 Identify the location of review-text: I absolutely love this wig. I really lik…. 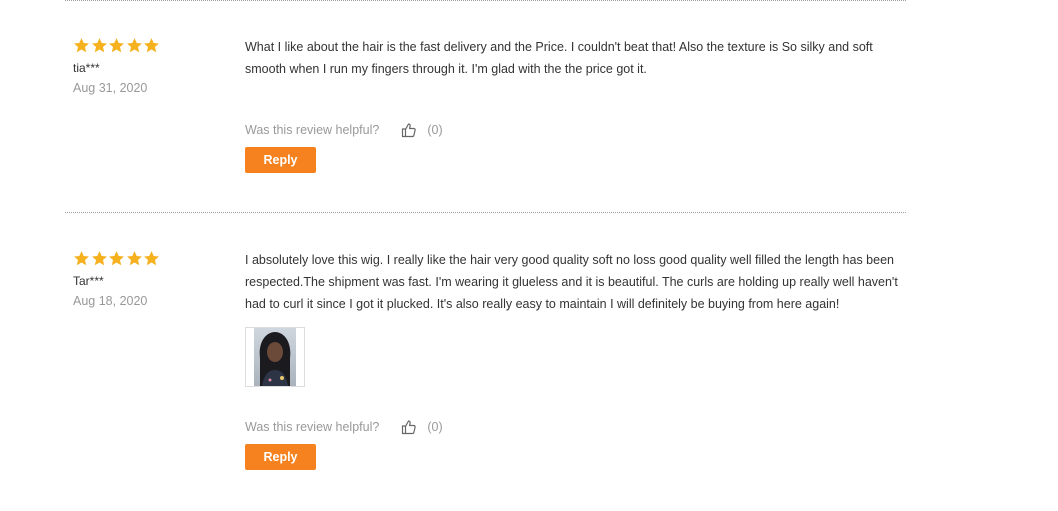
(571, 282).